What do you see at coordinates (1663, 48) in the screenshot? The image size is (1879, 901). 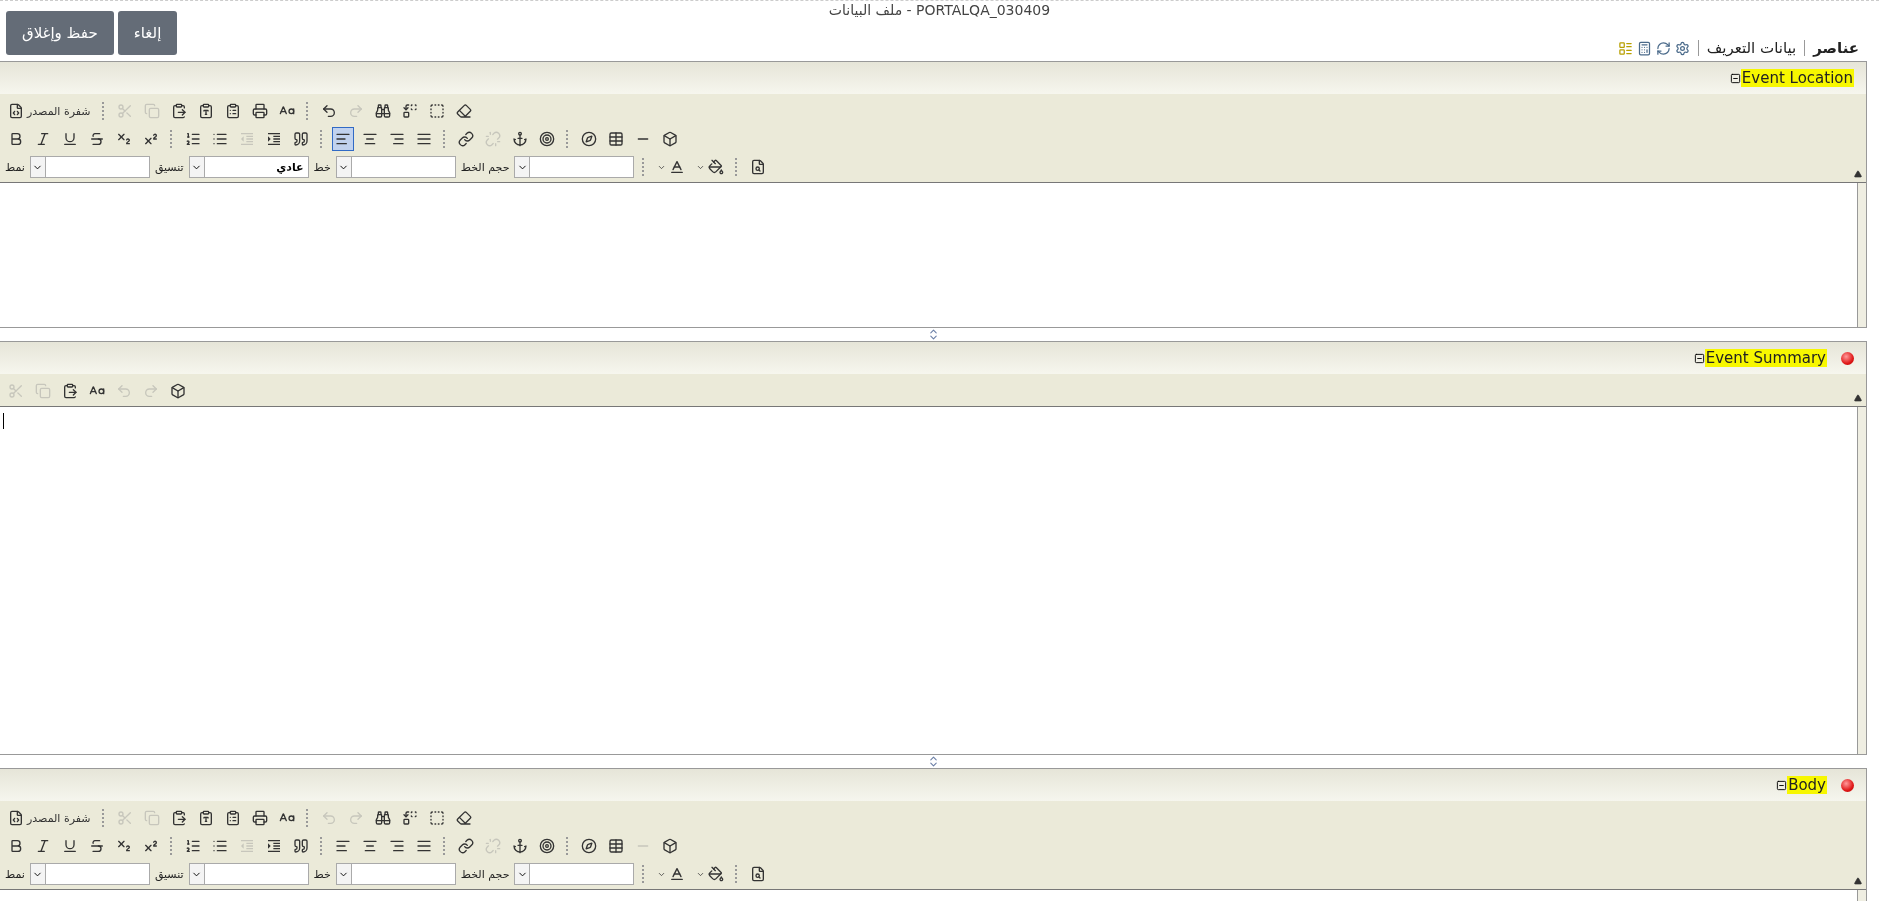 I see `refresh-icon` at bounding box center [1663, 48].